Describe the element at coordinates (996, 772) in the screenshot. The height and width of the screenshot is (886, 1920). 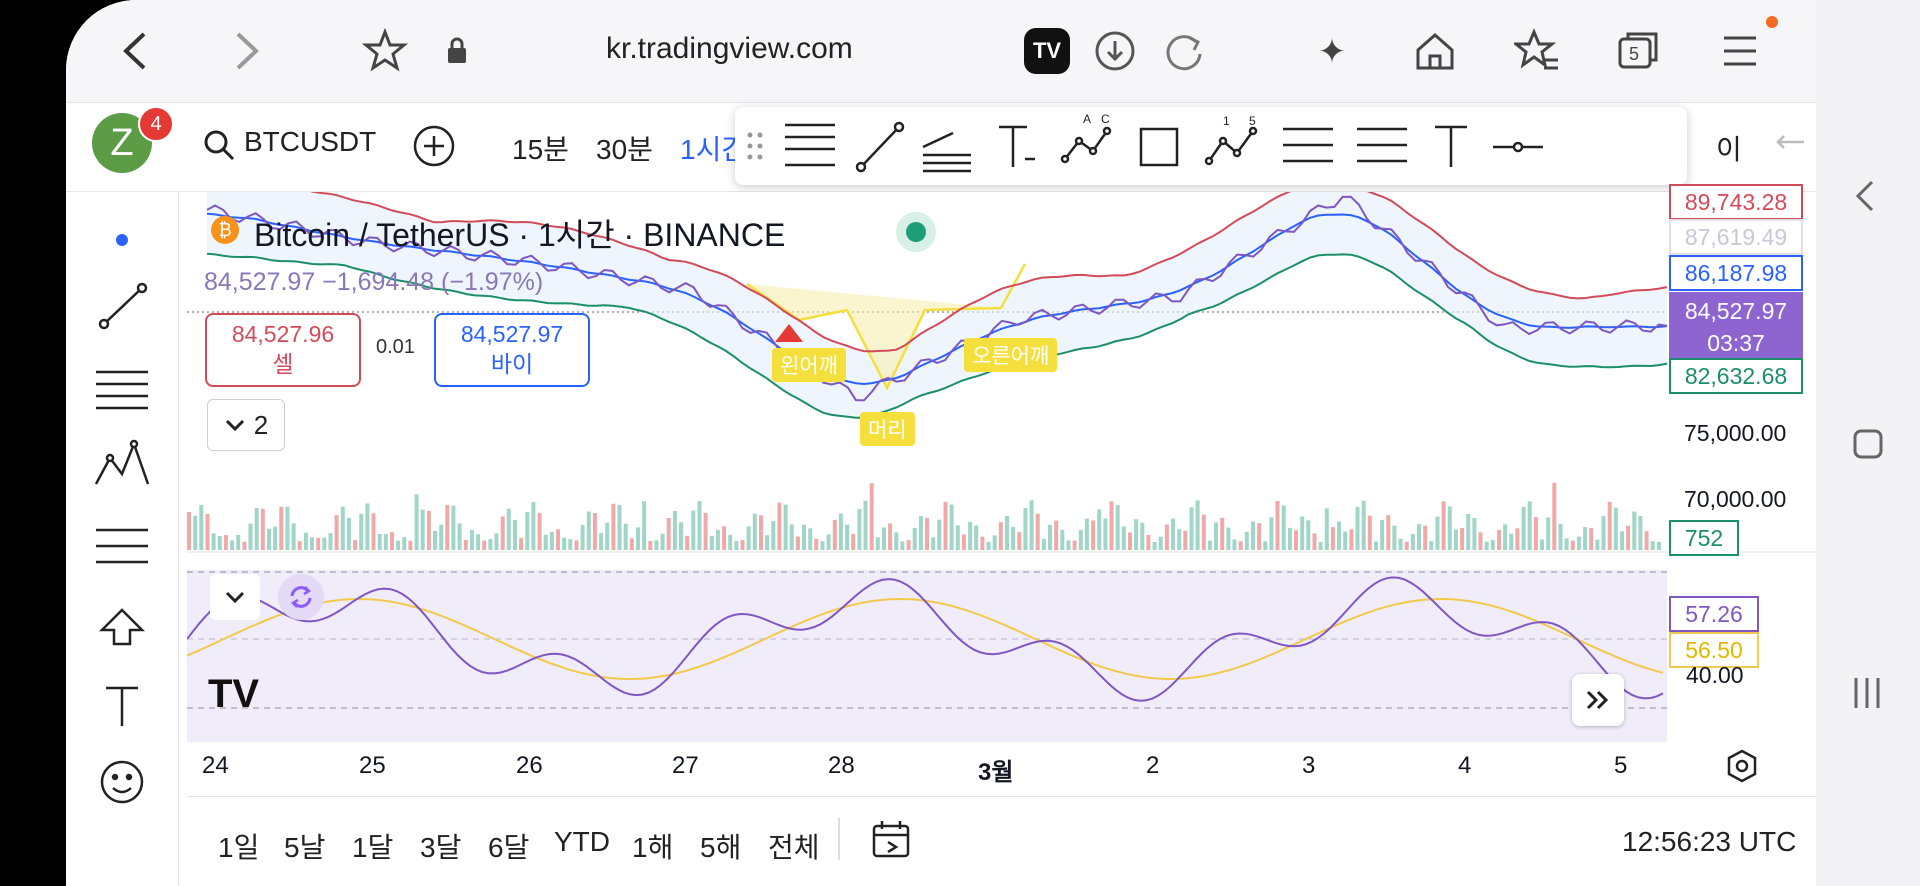
I see `time-axis-label: 3월` at that location.